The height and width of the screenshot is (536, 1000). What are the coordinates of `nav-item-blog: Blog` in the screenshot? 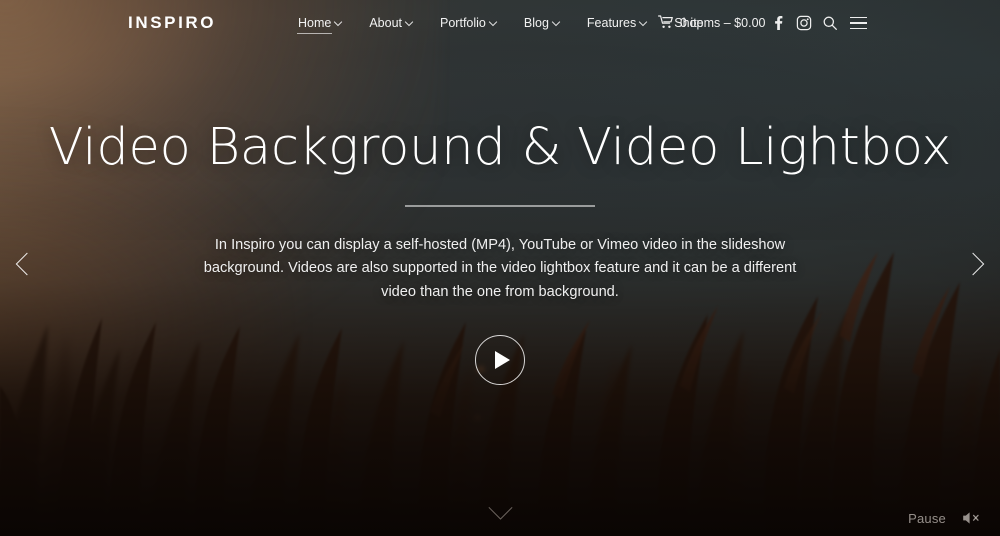 It's located at (549, 23).